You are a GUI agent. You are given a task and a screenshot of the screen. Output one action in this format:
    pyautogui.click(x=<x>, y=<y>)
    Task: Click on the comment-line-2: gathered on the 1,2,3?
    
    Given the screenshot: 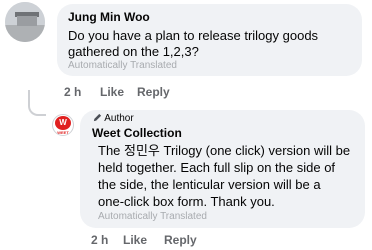 What is the action you would take?
    pyautogui.click(x=133, y=51)
    